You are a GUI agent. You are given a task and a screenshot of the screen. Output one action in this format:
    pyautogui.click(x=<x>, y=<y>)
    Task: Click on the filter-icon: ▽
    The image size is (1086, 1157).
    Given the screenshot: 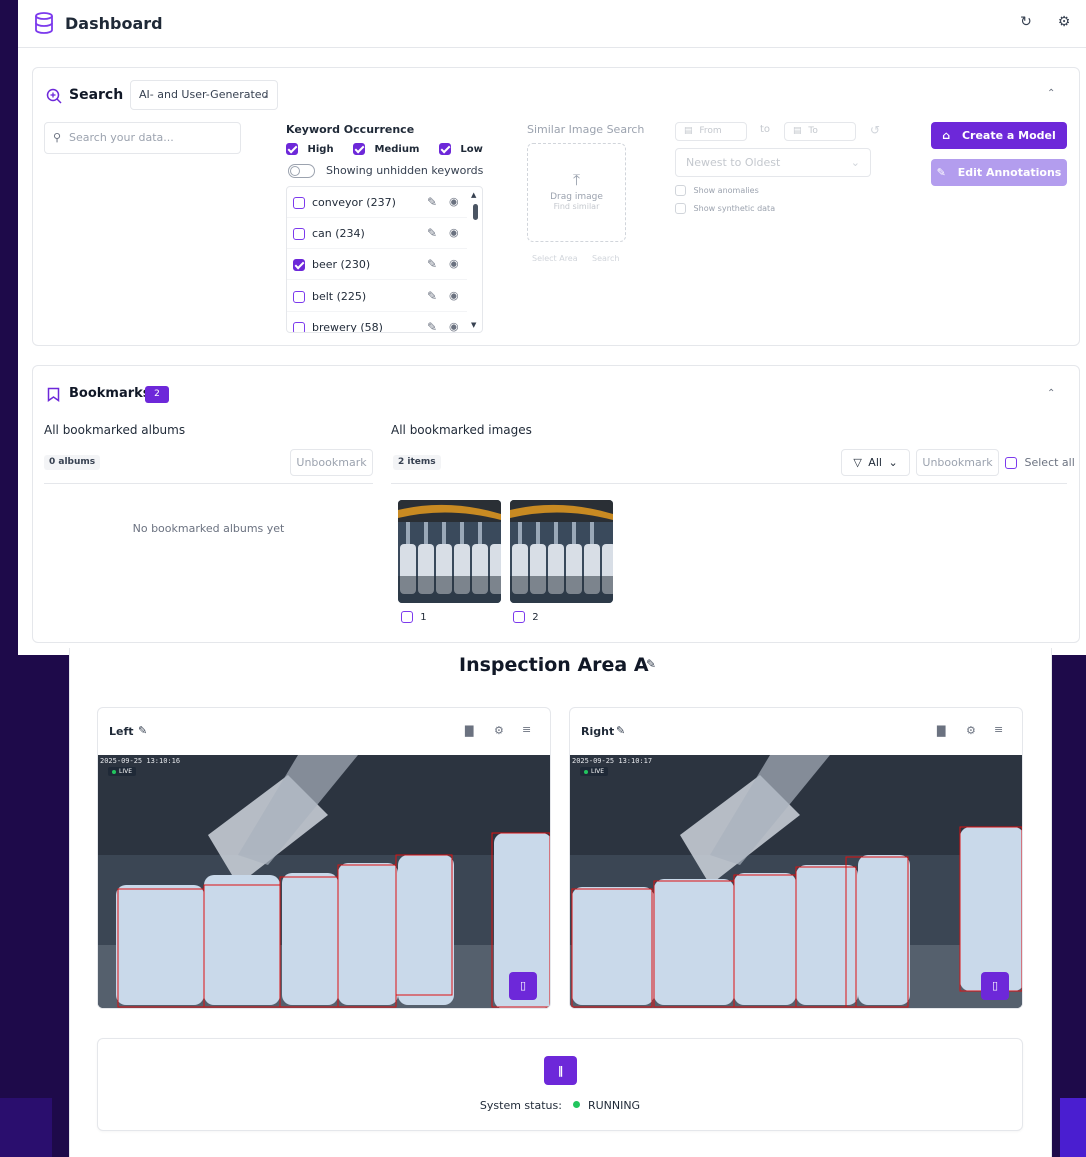 What is the action you would take?
    pyautogui.click(x=857, y=462)
    